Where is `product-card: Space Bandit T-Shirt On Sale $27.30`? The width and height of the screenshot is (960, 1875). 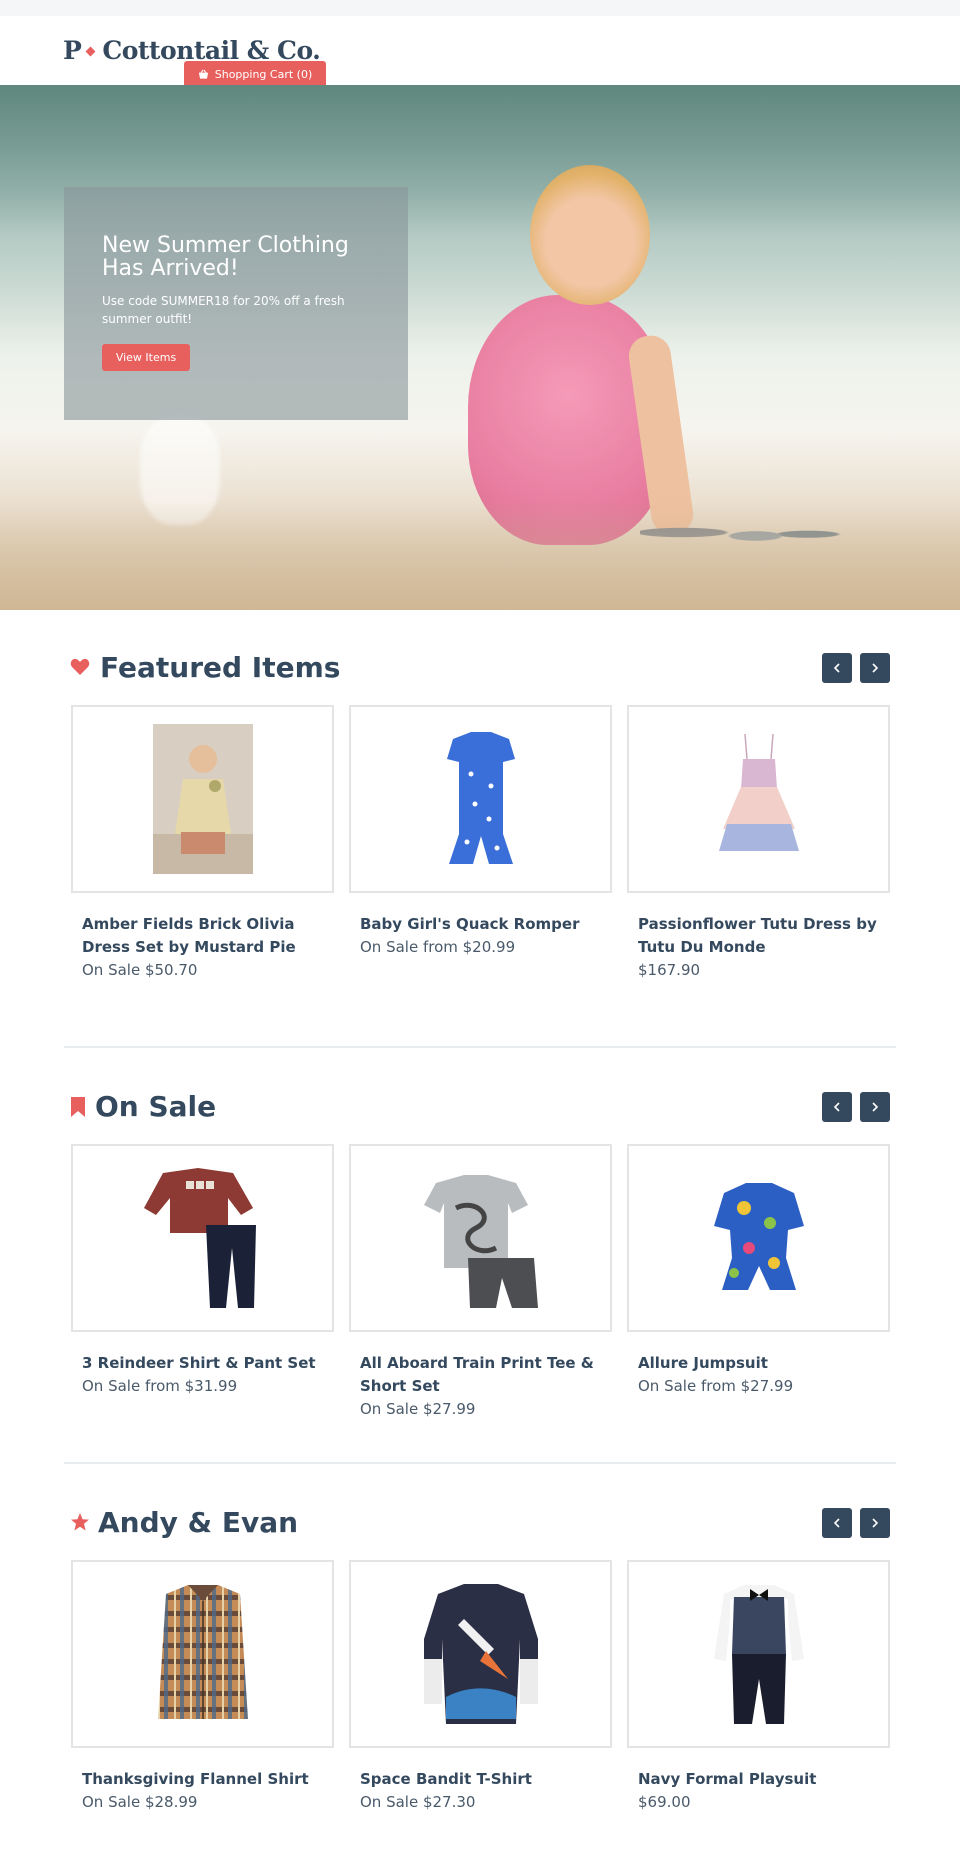 product-card: Space Bandit T-Shirt On Sale $27.30 is located at coordinates (480, 1687).